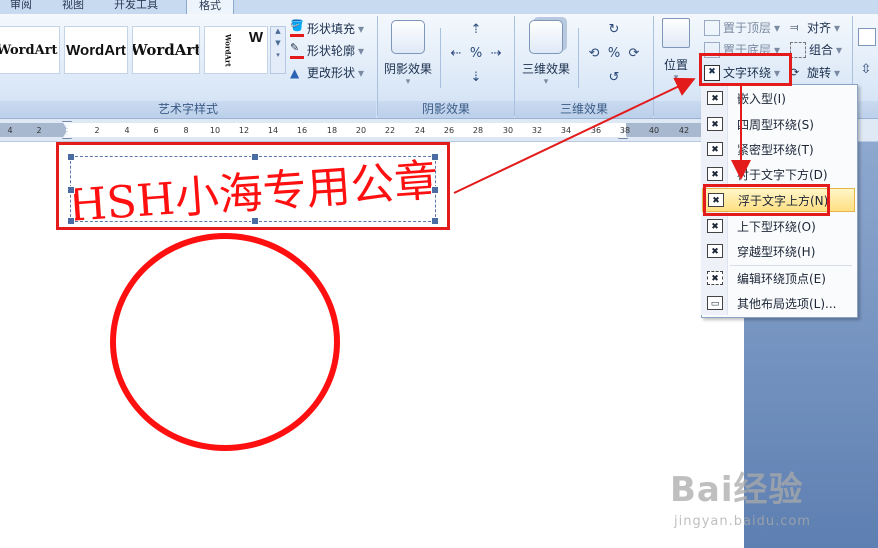 Image resolution: width=878 pixels, height=548 pixels. Describe the element at coordinates (30, 50) in the screenshot. I see `wordart-style-1: WordArt` at that location.